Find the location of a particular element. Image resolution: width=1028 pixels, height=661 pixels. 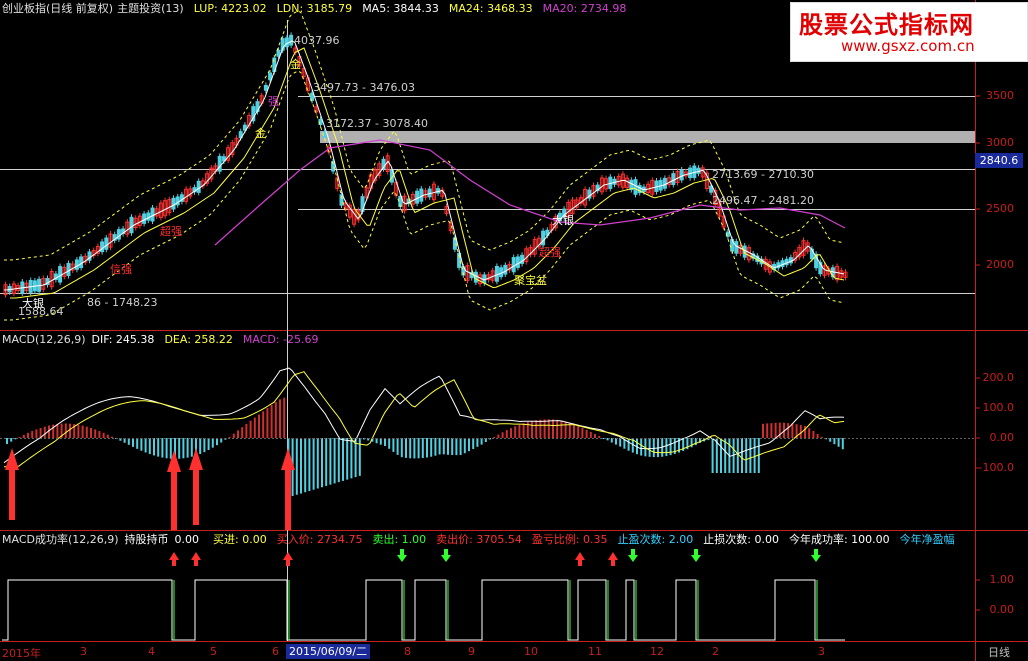

chaoqiang-label-2: 超强 is located at coordinates (550, 252).